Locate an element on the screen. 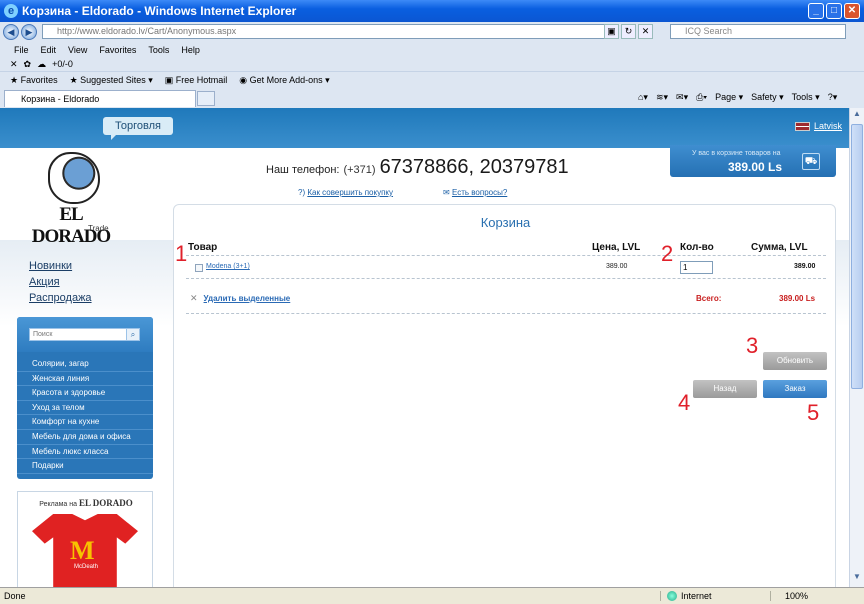 This screenshot has width=864, height=604. compat-view-icon: ▣ is located at coordinates (611, 31).